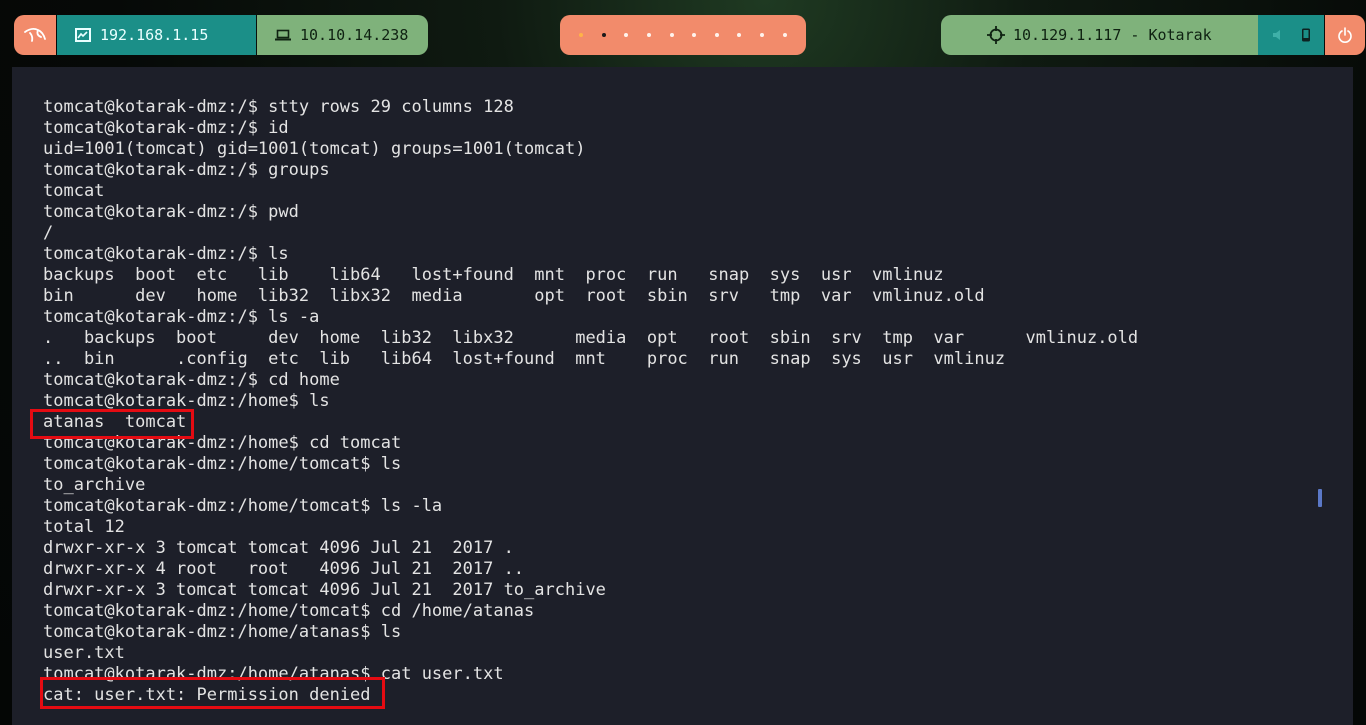  Describe the element at coordinates (115, 422) in the screenshot. I see `terminal-line: atanas tomcat` at that location.